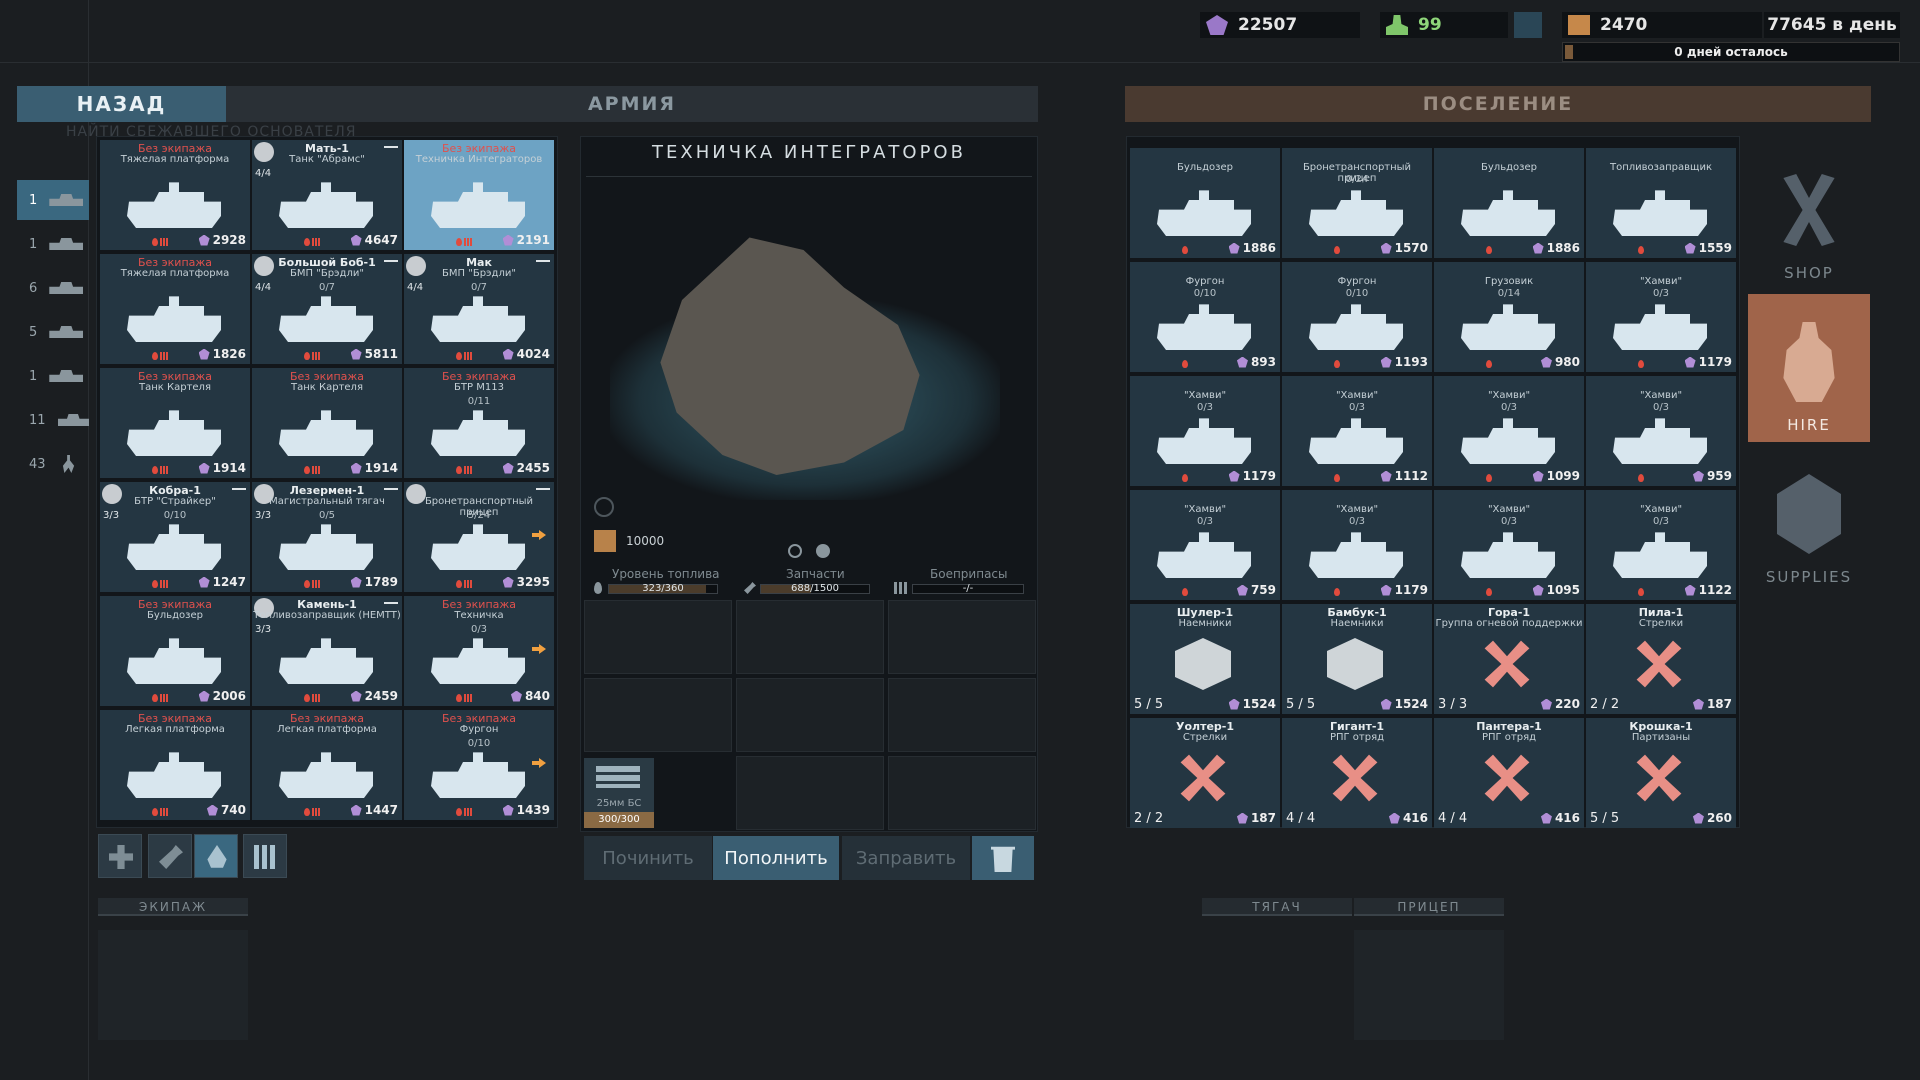 The width and height of the screenshot is (1920, 1080). Describe the element at coordinates (327, 195) in the screenshot. I see `army-unit-card: Мать-1 Танк "Абрамс" 4/4 4647` at that location.